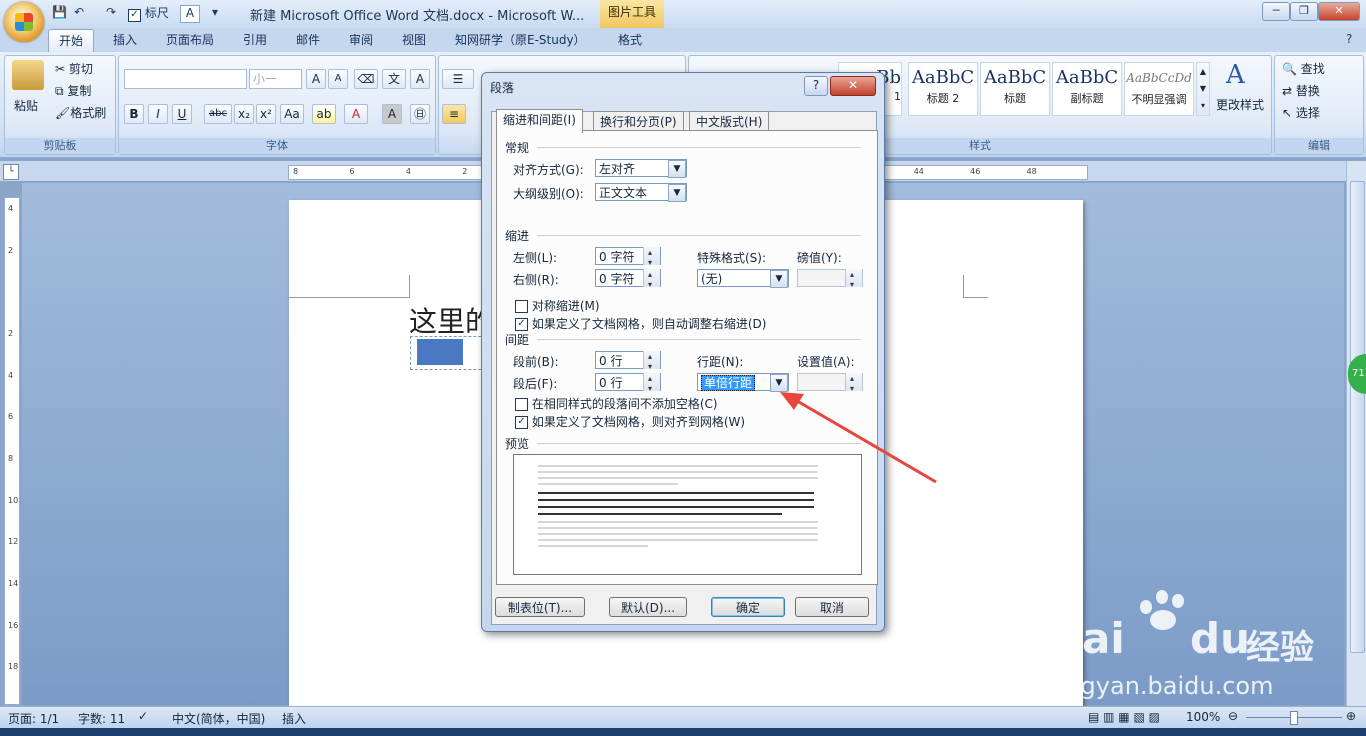 This screenshot has width=1366, height=736. I want to click on char-border-icon: A, so click(420, 79).